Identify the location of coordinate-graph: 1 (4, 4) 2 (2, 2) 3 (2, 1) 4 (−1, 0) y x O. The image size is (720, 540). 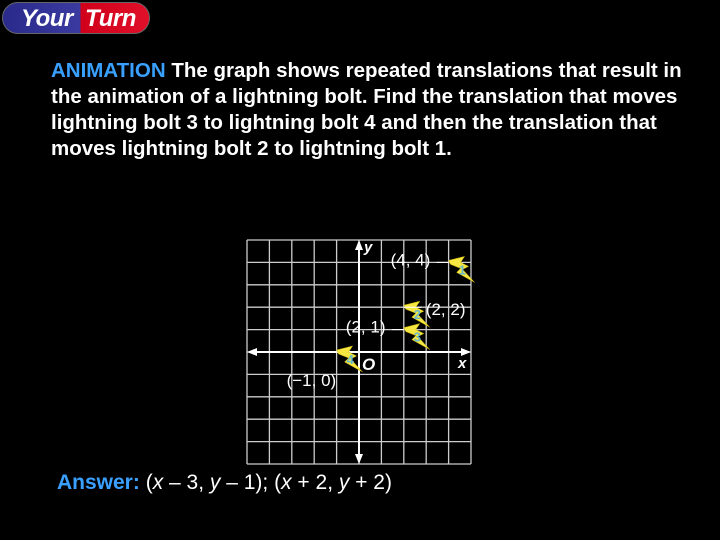
(360, 352).